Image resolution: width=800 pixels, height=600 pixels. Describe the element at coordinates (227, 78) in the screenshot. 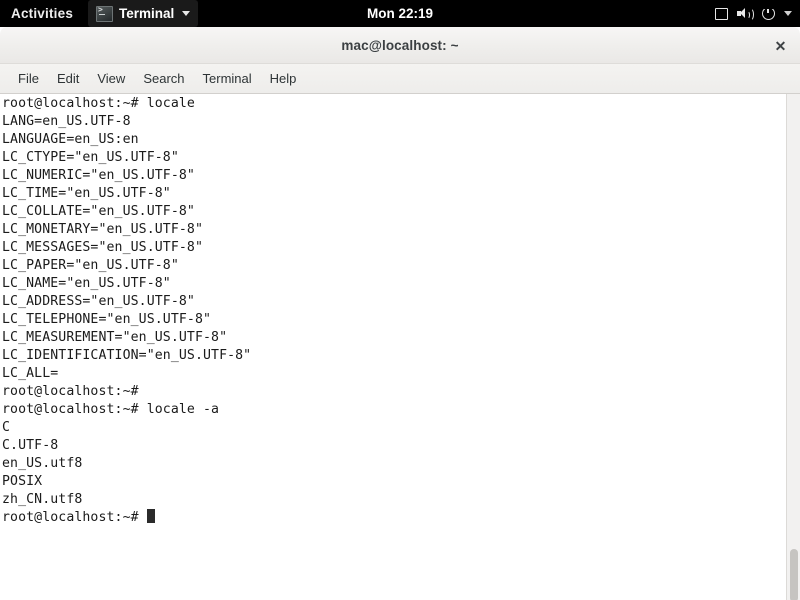

I see `menu-item-terminal: Terminal` at that location.